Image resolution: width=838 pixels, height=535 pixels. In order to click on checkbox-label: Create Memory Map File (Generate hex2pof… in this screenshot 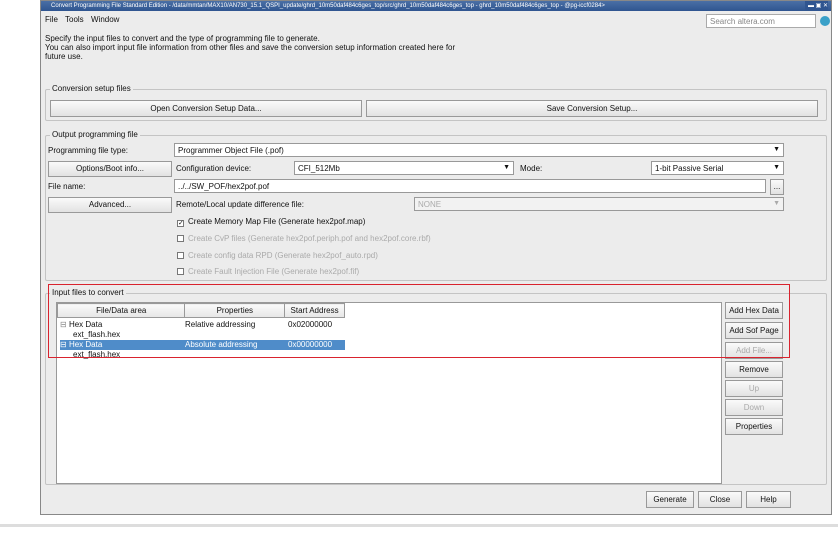, I will do `click(277, 221)`.